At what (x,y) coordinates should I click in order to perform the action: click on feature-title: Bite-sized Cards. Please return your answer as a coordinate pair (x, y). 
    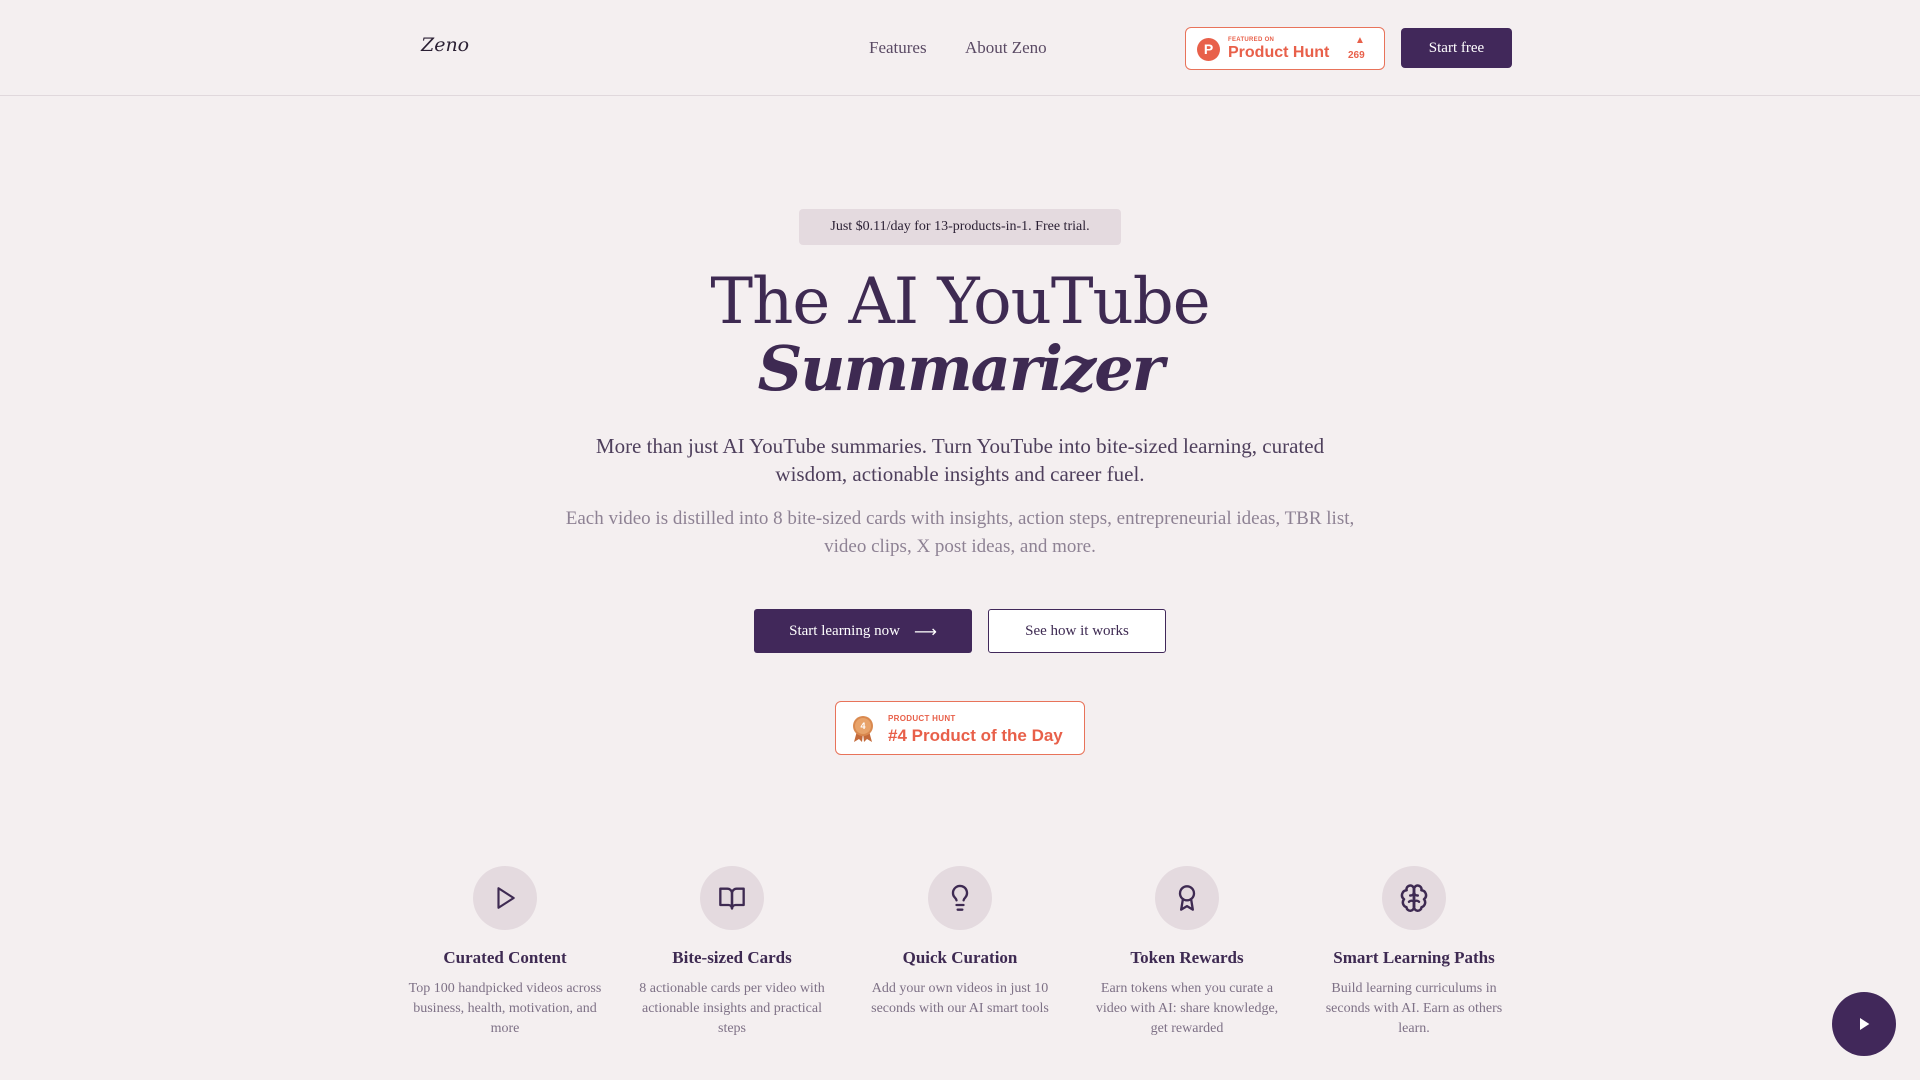
    Looking at the image, I should click on (732, 957).